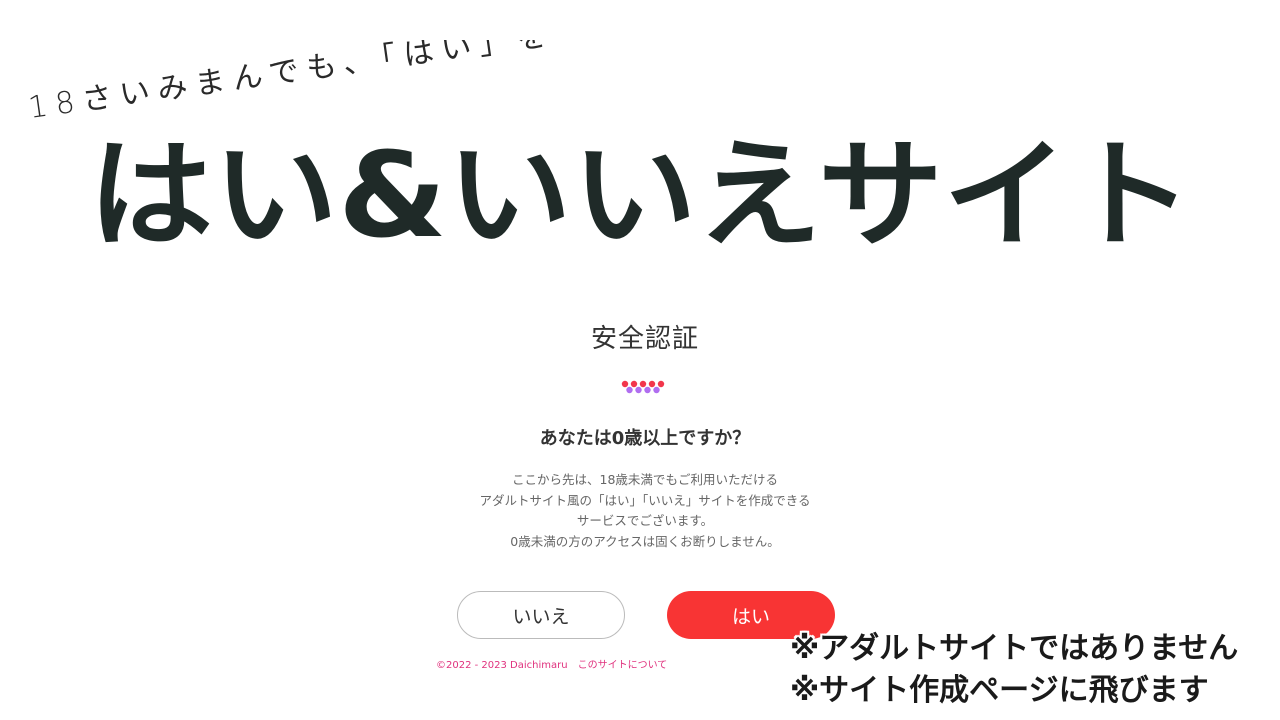 The width and height of the screenshot is (1280, 720). I want to click on yes-button-label: はい, so click(750, 616).